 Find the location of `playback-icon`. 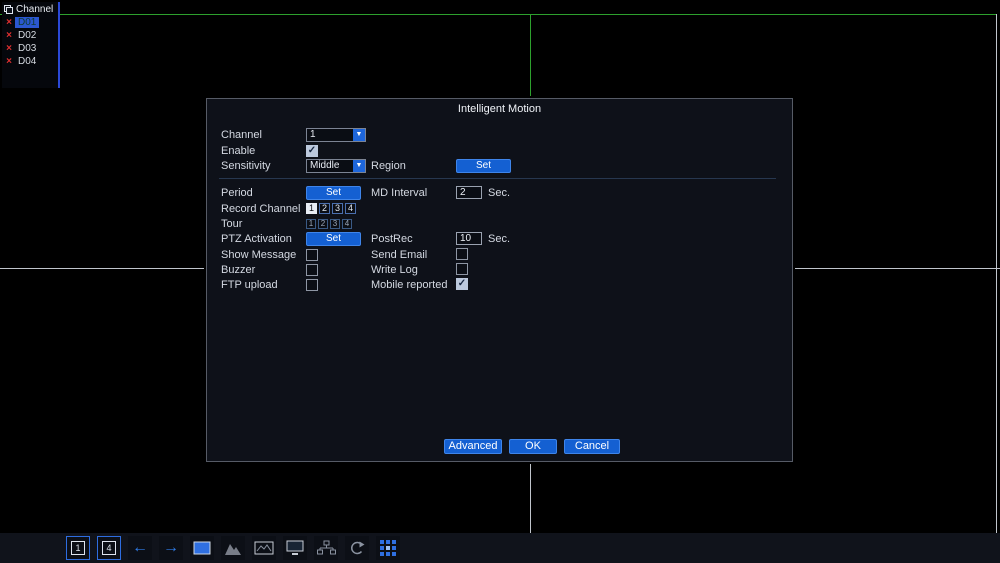

playback-icon is located at coordinates (264, 548).